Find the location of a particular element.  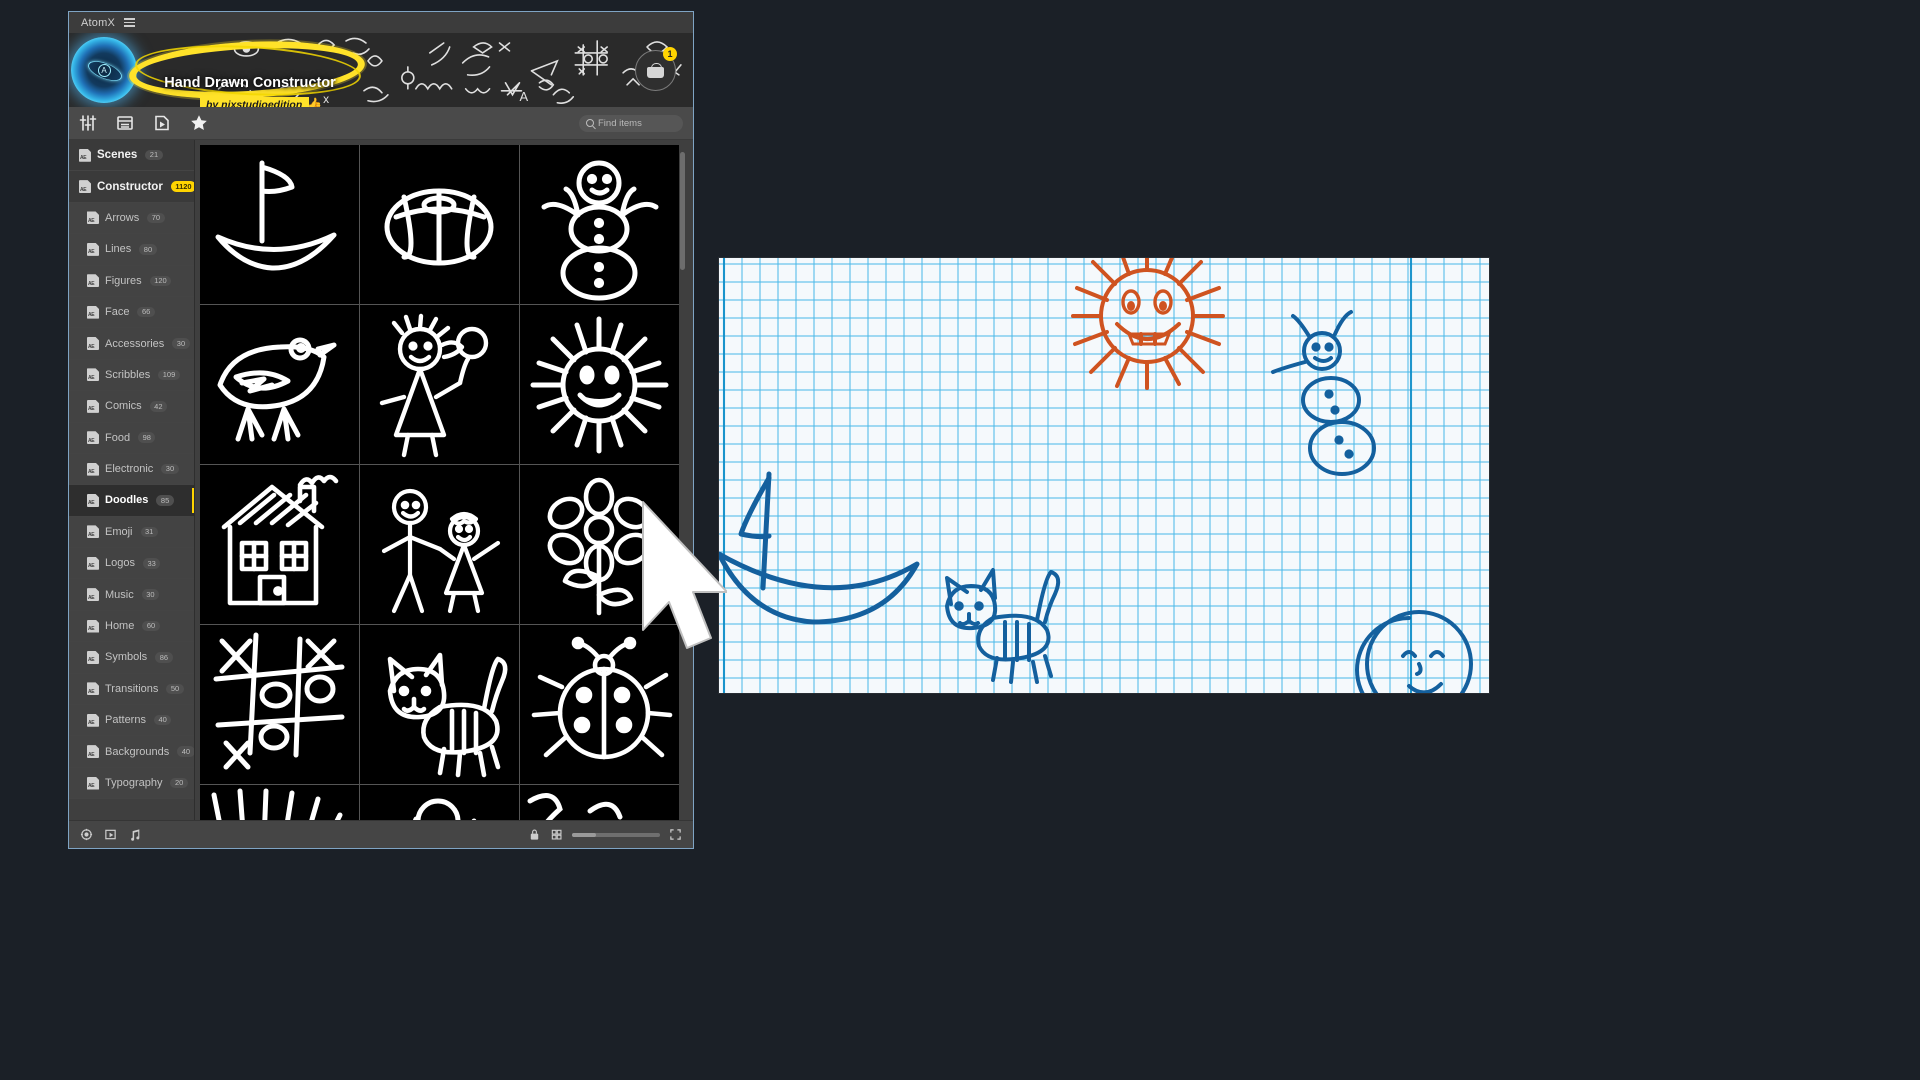

sidebar-item-count: 85 is located at coordinates (165, 500).